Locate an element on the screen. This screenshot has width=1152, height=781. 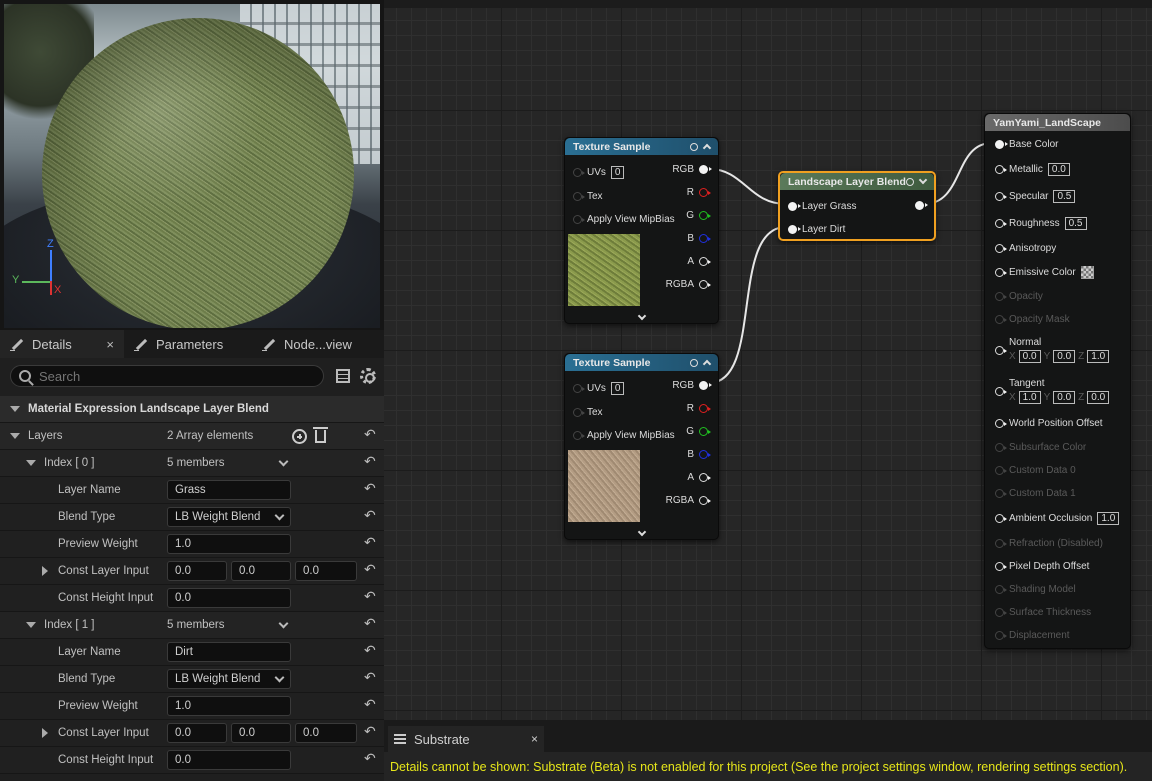
g-out-pin: G is located at coordinates (698, 431).